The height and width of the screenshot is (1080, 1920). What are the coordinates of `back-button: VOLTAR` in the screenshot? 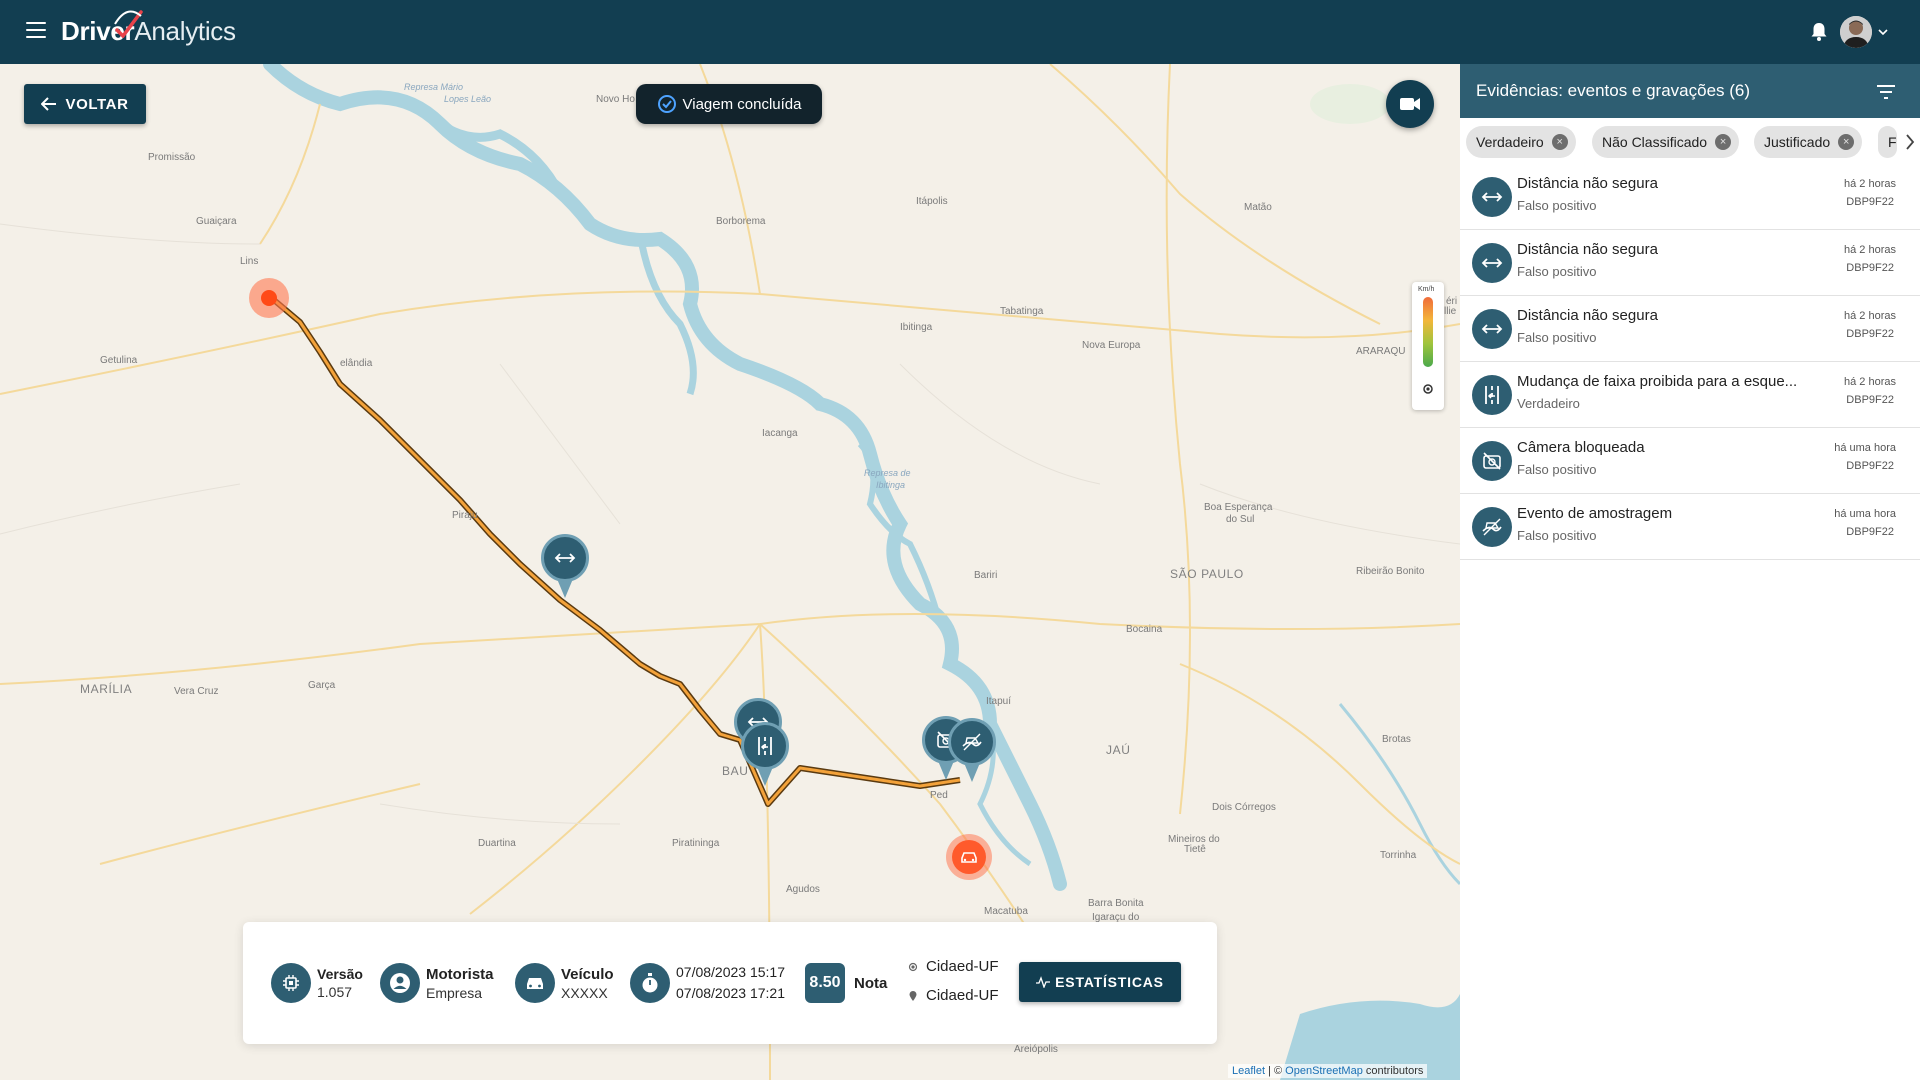 It's located at (85, 104).